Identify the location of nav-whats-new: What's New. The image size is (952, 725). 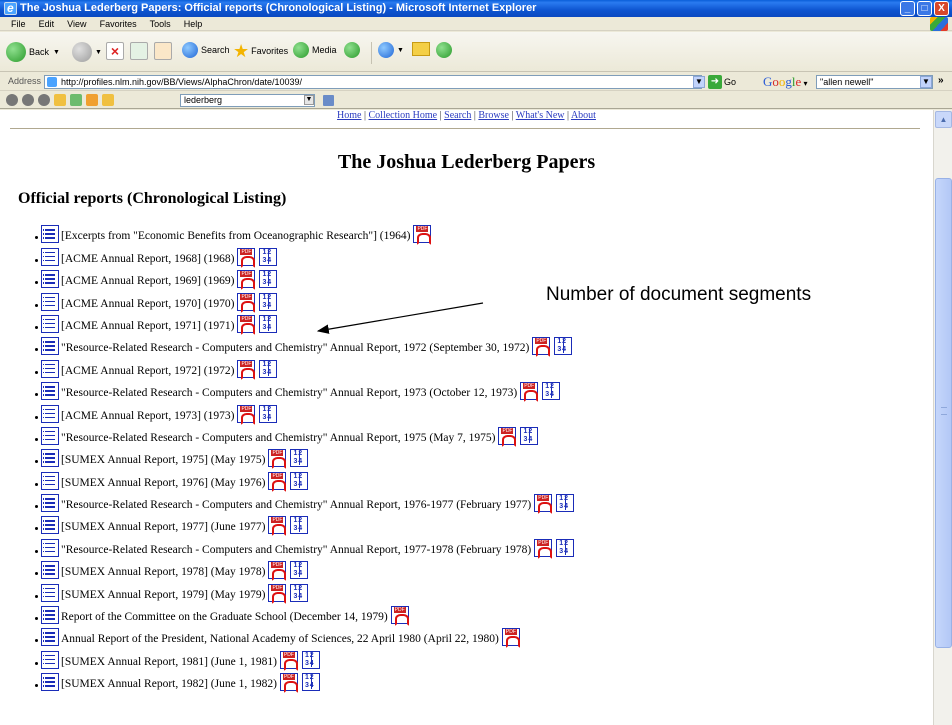
(540, 115).